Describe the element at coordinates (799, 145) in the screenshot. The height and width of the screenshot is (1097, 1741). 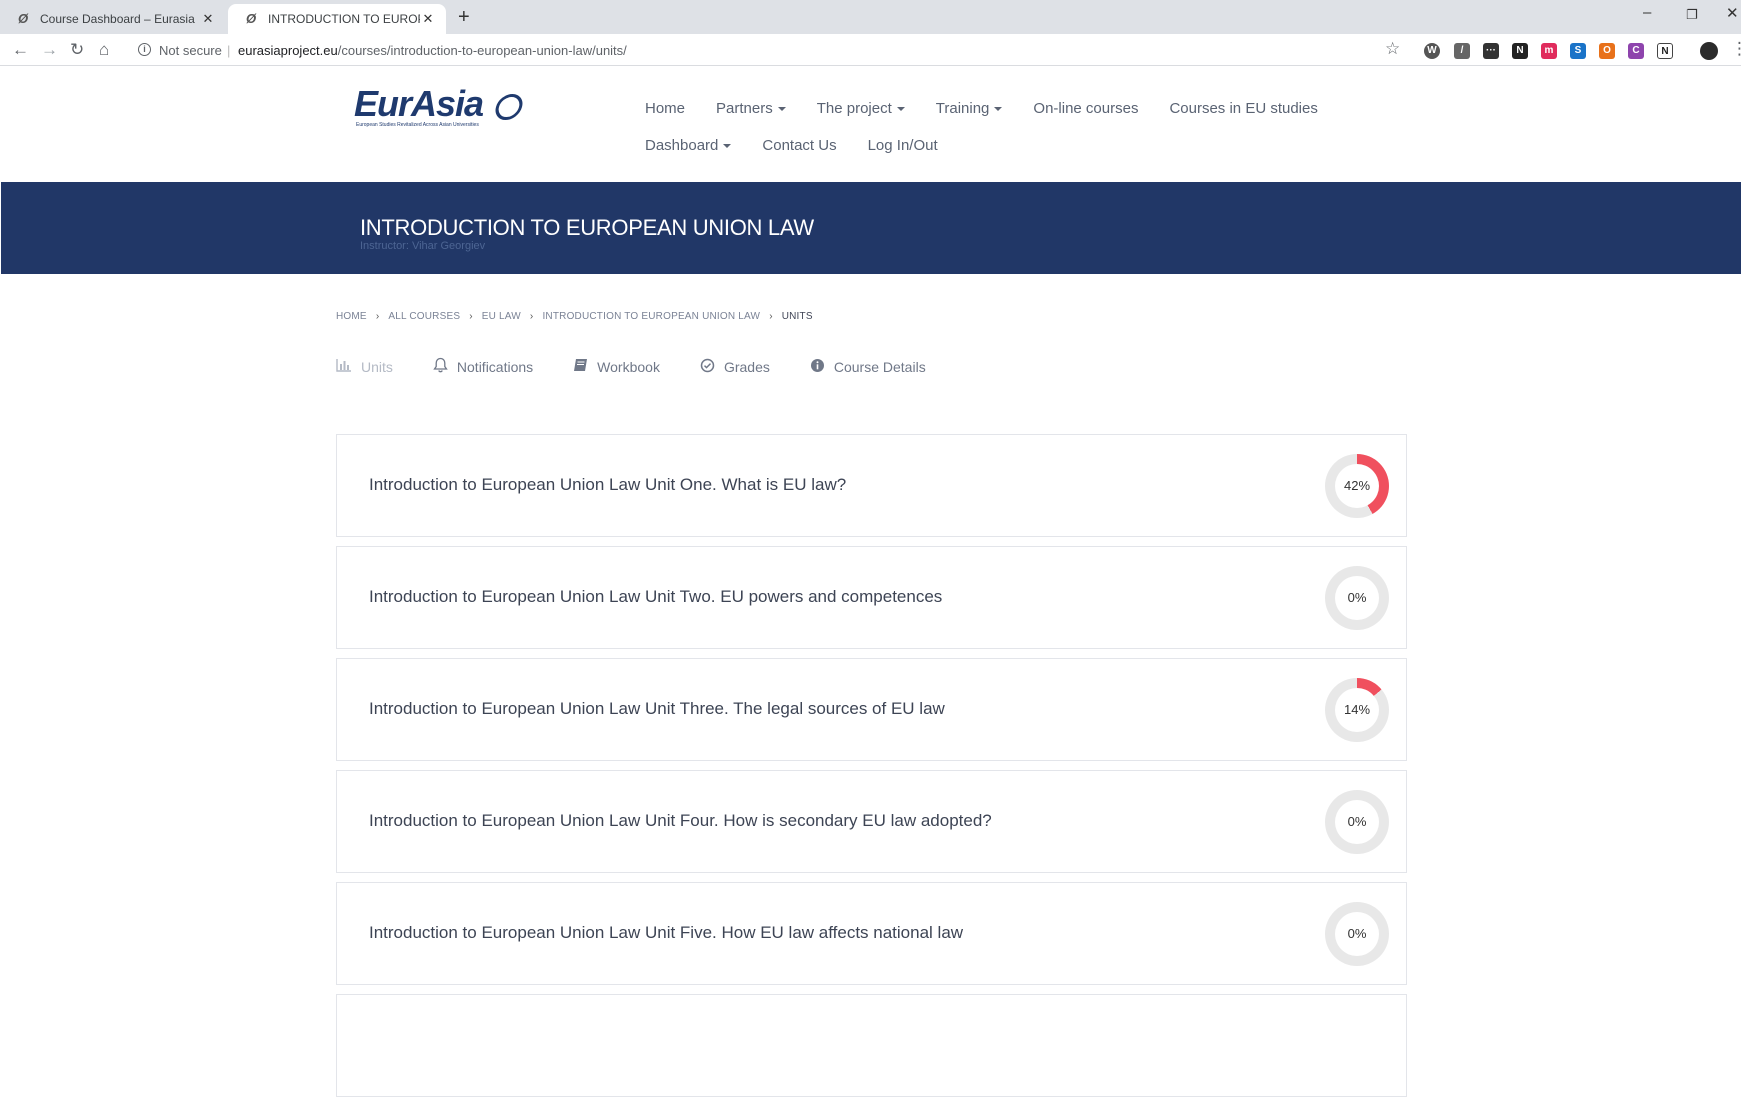
I see `nav-contact-us: Contact Us` at that location.